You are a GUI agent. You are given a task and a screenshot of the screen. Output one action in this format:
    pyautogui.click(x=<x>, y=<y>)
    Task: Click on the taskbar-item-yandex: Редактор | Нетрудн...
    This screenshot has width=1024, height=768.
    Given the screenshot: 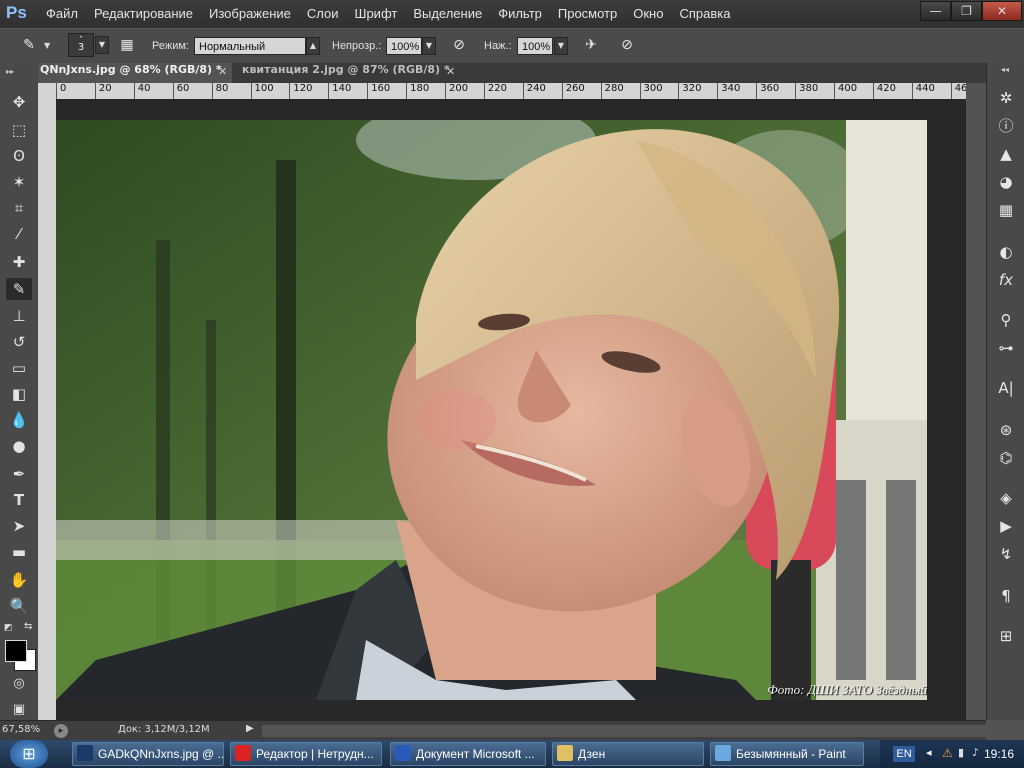 What is the action you would take?
    pyautogui.click(x=306, y=754)
    